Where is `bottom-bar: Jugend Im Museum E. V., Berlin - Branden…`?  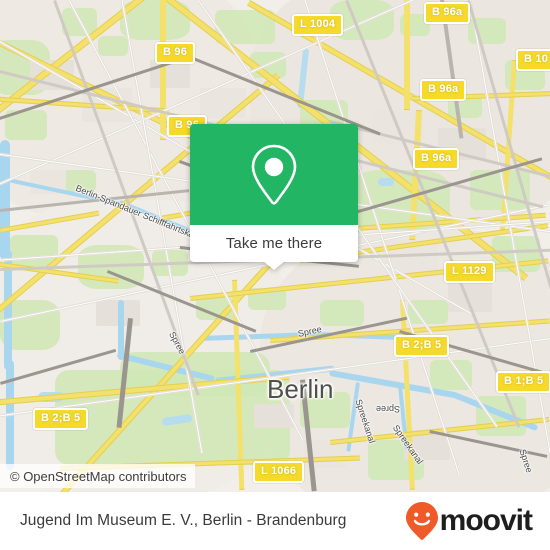 bottom-bar: Jugend Im Museum E. V., Berlin - Branden… is located at coordinates (275, 521).